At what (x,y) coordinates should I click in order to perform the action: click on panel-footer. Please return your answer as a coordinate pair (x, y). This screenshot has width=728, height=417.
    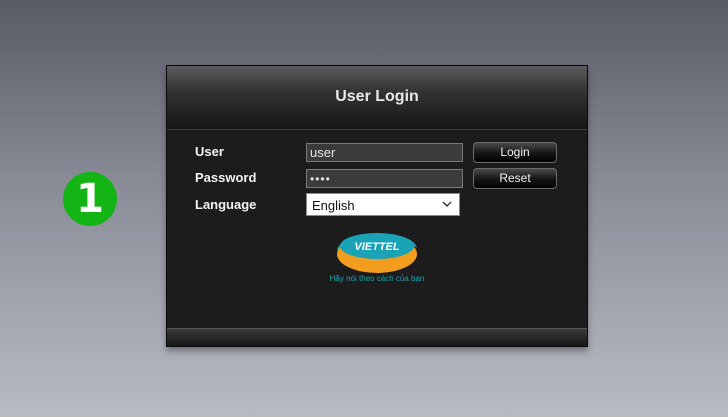
    Looking at the image, I should click on (377, 337).